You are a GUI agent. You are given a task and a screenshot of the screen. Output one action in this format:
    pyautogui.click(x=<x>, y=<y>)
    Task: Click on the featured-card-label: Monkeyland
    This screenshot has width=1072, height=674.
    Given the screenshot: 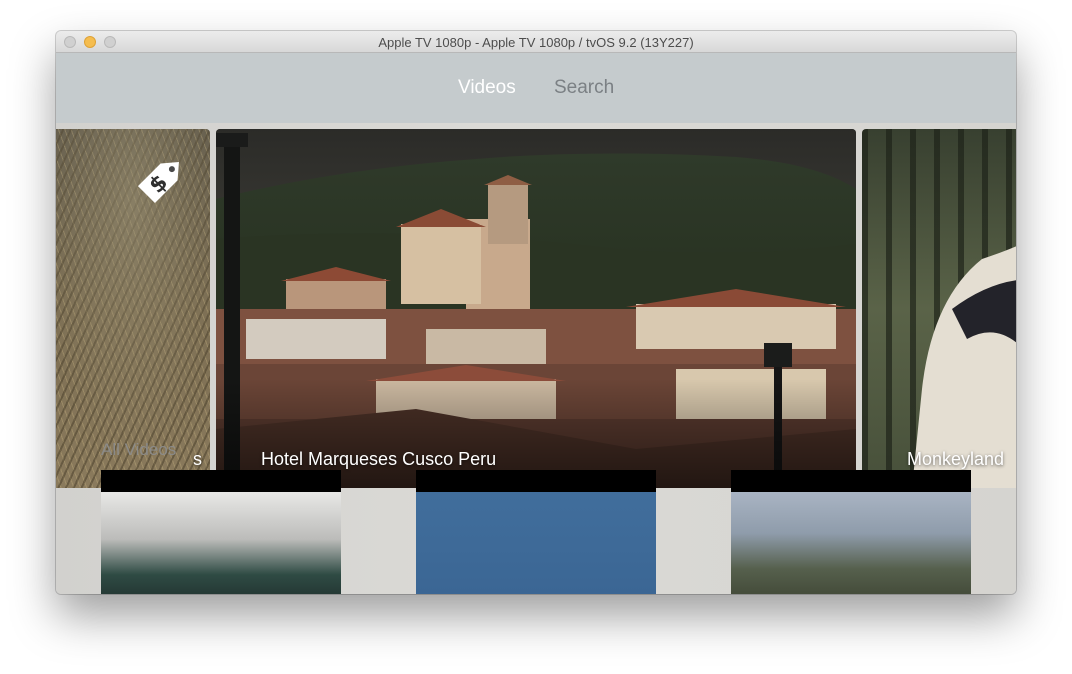 What is the action you would take?
    pyautogui.click(x=956, y=459)
    